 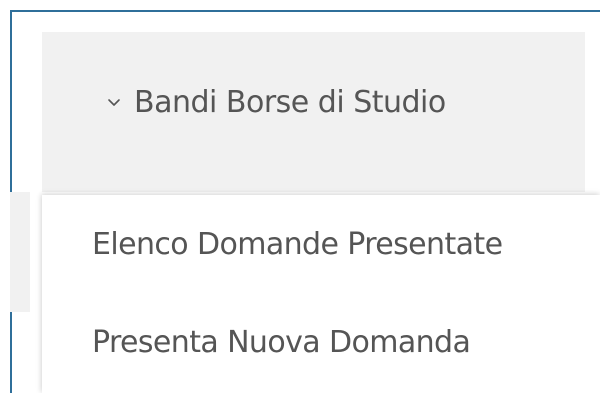 I want to click on chevron-down-icon, so click(x=114, y=102).